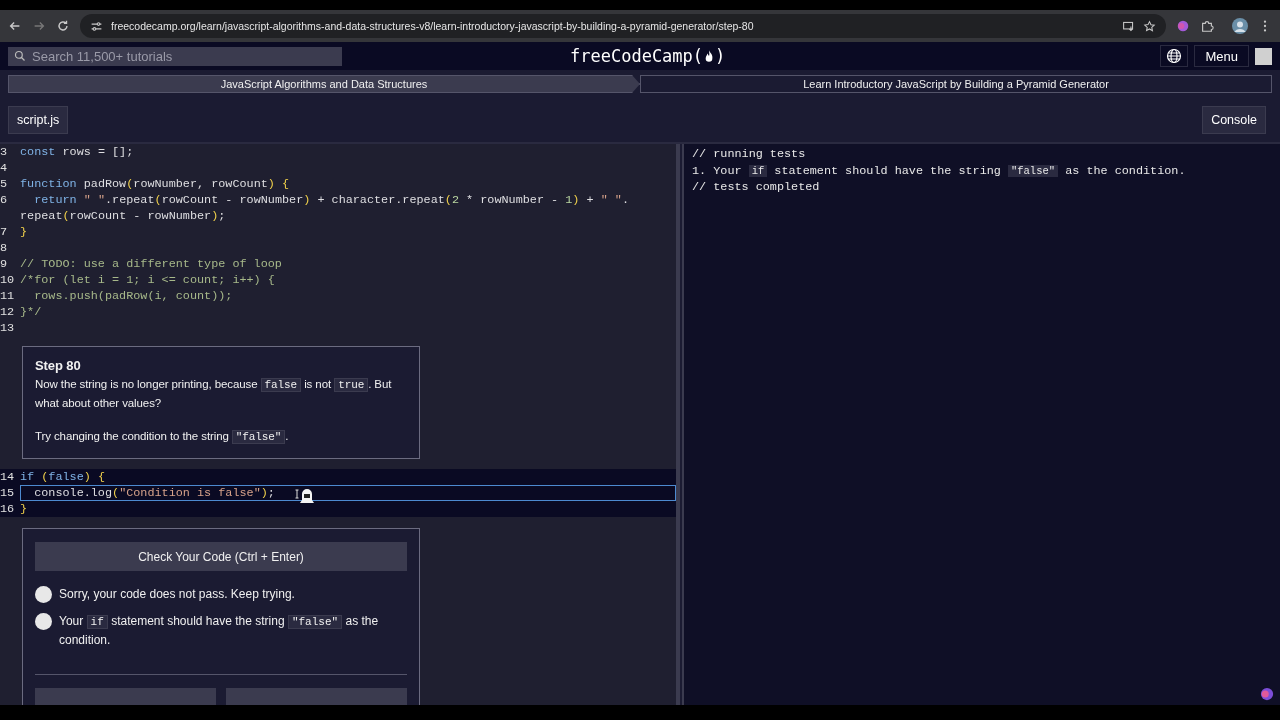 This screenshot has height=720, width=1280. I want to click on search-icon, so click(20, 56).